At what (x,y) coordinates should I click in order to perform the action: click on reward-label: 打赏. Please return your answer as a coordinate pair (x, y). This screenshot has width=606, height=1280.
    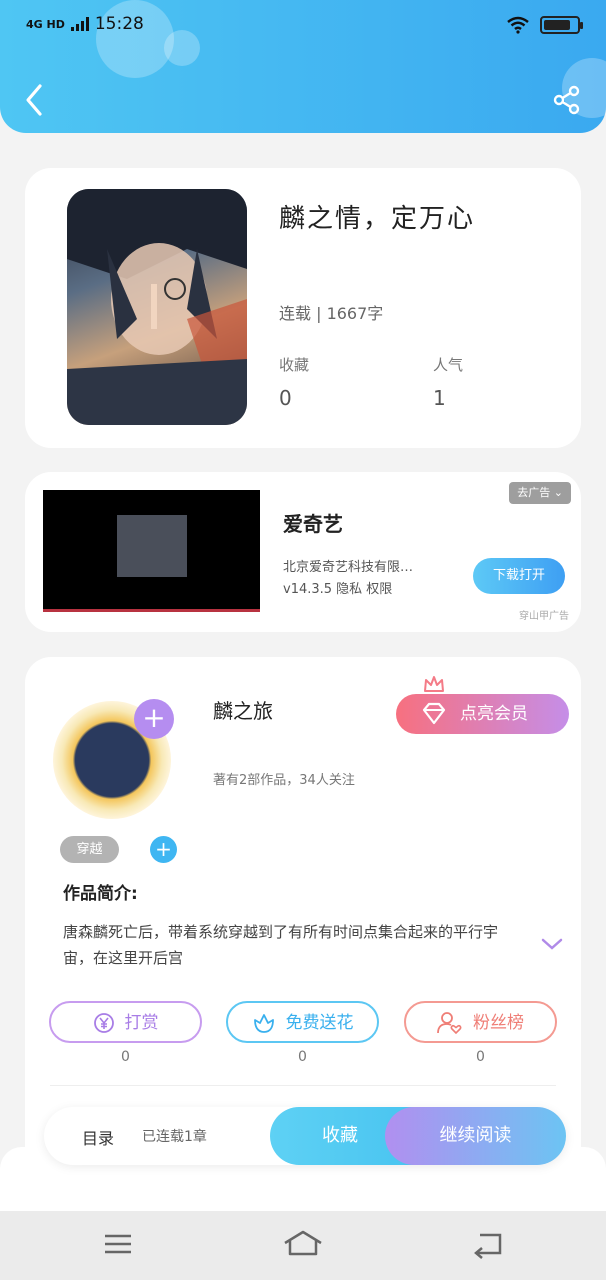
    Looking at the image, I should click on (141, 1023).